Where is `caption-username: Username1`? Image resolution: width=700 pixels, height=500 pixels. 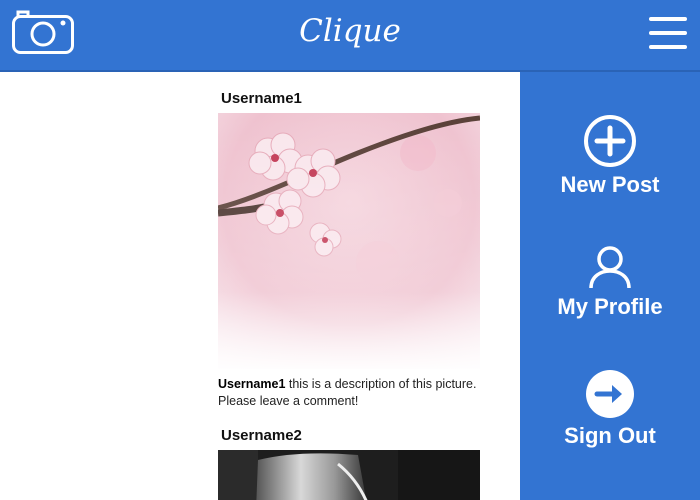 caption-username: Username1 is located at coordinates (251, 384).